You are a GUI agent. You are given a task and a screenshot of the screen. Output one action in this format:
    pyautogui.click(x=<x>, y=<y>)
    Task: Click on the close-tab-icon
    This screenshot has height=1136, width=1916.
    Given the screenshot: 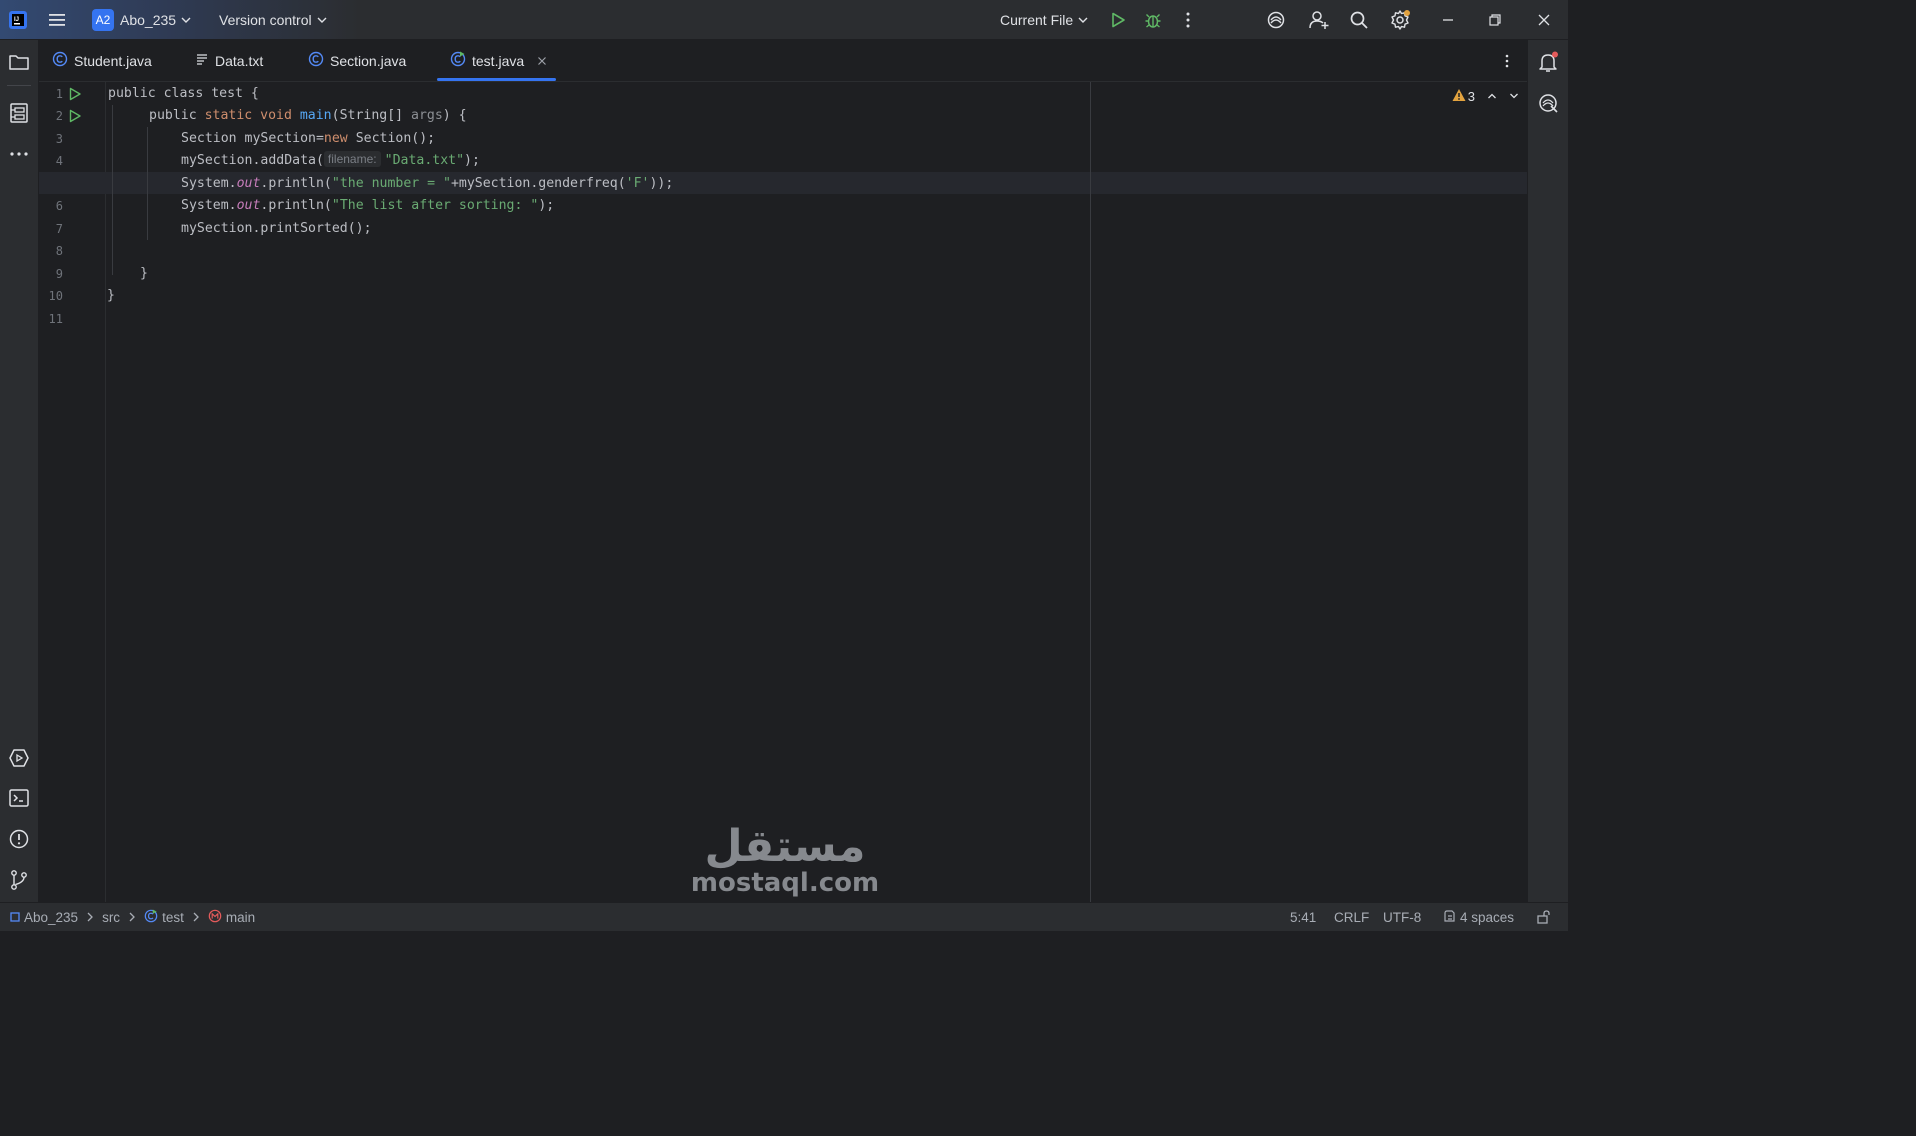 What is the action you would take?
    pyautogui.click(x=542, y=61)
    